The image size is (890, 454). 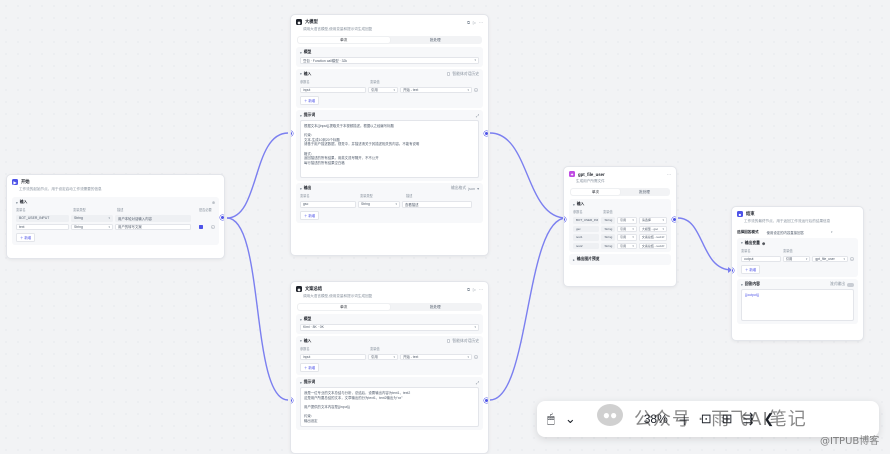 What do you see at coordinates (551, 419) in the screenshot?
I see `mouse-icon: 🖱` at bounding box center [551, 419].